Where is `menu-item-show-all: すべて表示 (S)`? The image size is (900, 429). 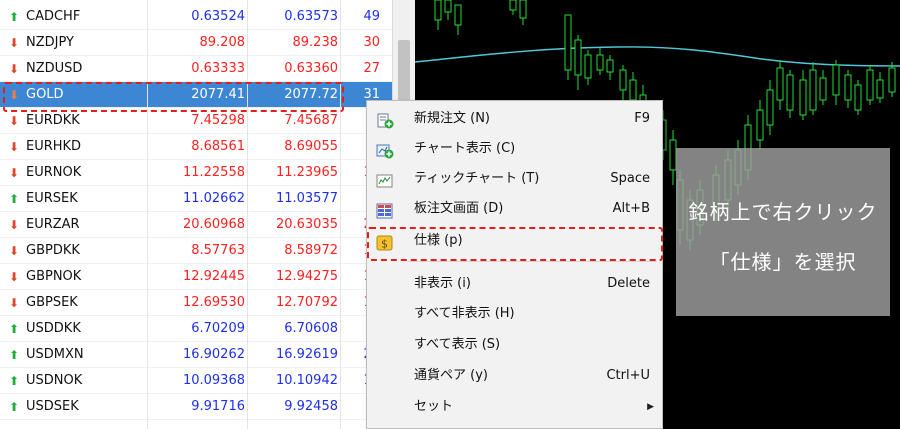
menu-item-show-all: すべて表示 (S) is located at coordinates (515, 345).